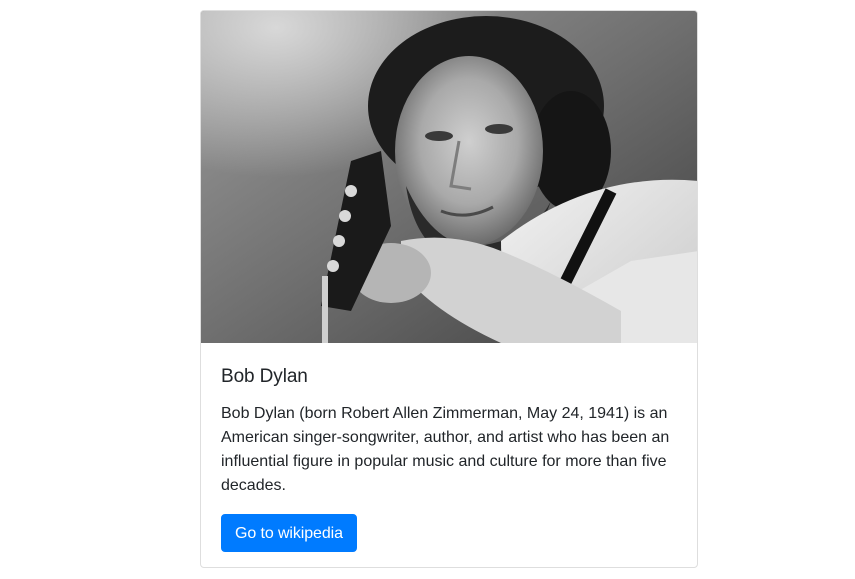  Describe the element at coordinates (264, 376) in the screenshot. I see `card-title: Bob Dylan` at that location.